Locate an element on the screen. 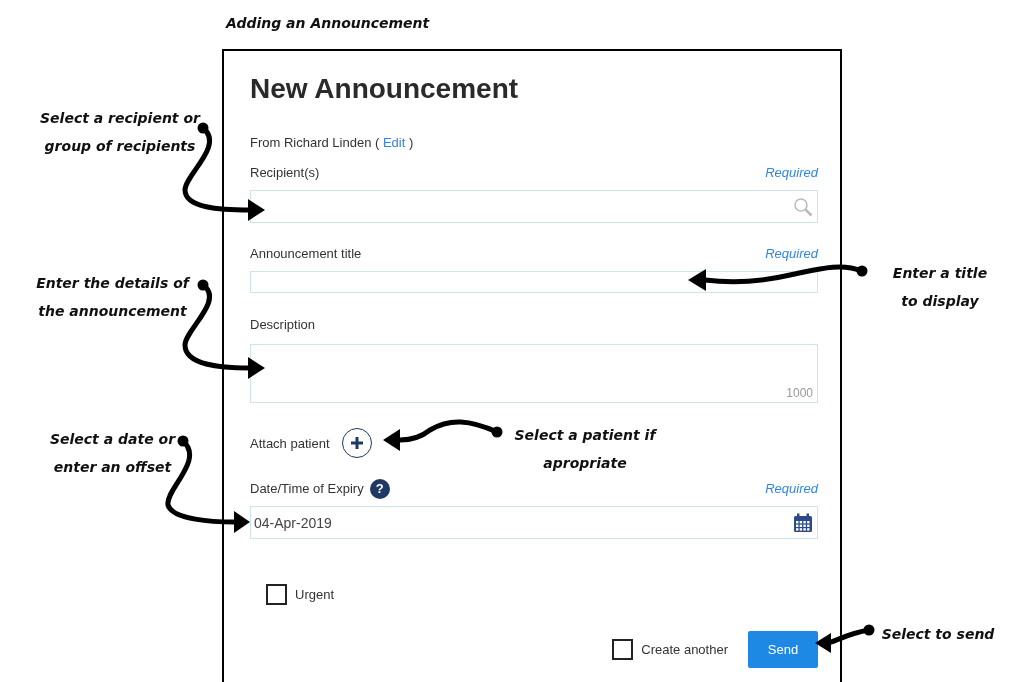  create-another-checkbox is located at coordinates (623, 649).